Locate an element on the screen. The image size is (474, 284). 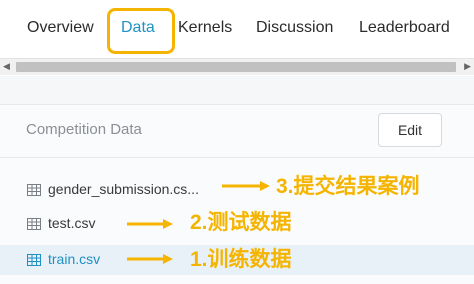
scroll-right-icon: ▶ is located at coordinates (467, 66).